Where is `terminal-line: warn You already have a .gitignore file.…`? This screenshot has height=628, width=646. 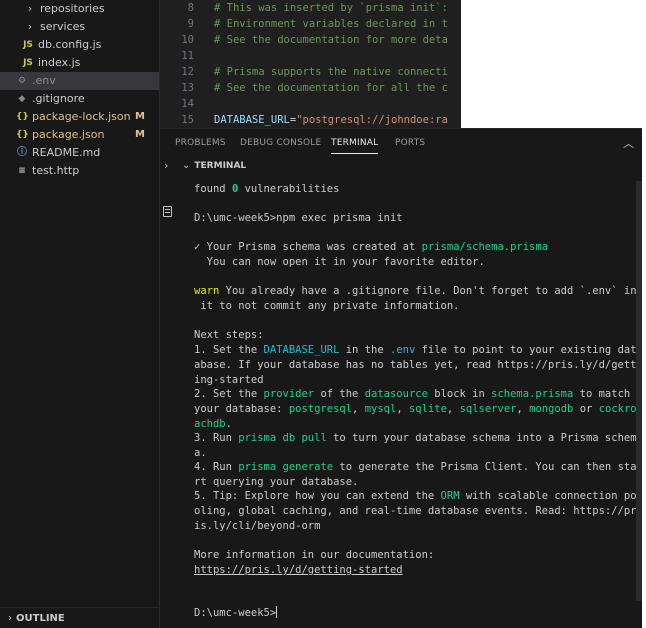
terminal-line: warn You already have a .gitignore file.… is located at coordinates (415, 291).